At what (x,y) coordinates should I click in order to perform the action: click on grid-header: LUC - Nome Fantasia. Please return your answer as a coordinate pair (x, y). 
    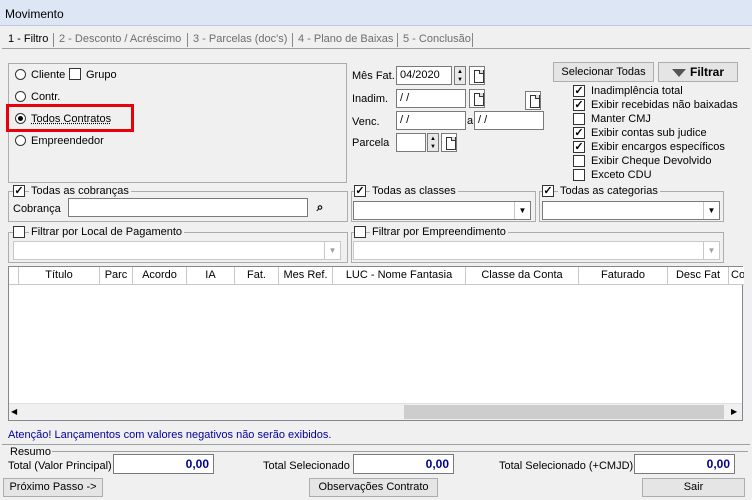
    Looking at the image, I should click on (399, 276).